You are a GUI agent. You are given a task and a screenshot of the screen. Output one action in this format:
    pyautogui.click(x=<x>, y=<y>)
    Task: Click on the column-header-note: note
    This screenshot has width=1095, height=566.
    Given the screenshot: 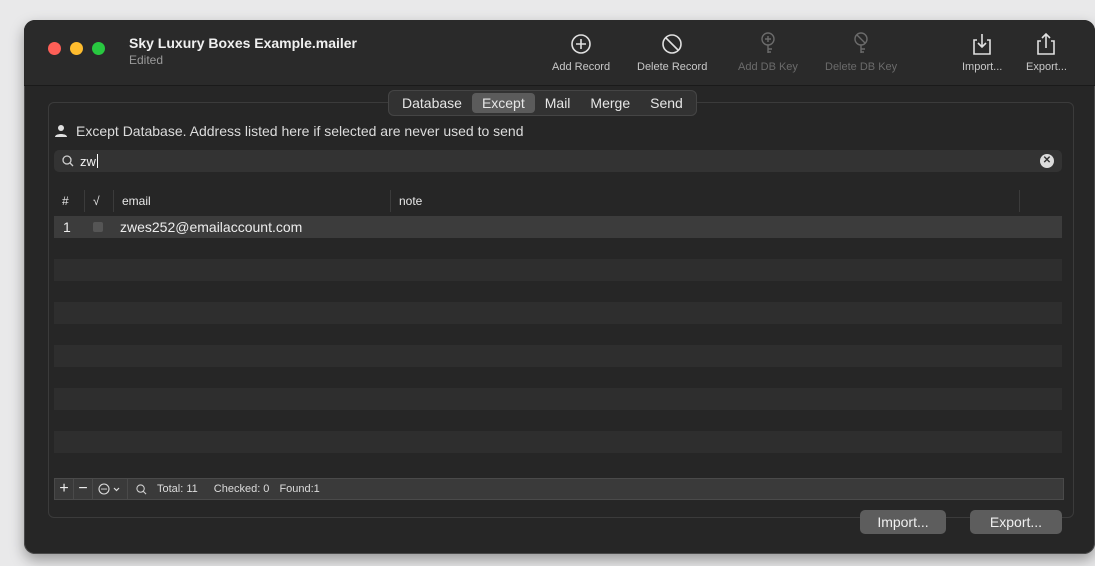 What is the action you would take?
    pyautogui.click(x=705, y=201)
    